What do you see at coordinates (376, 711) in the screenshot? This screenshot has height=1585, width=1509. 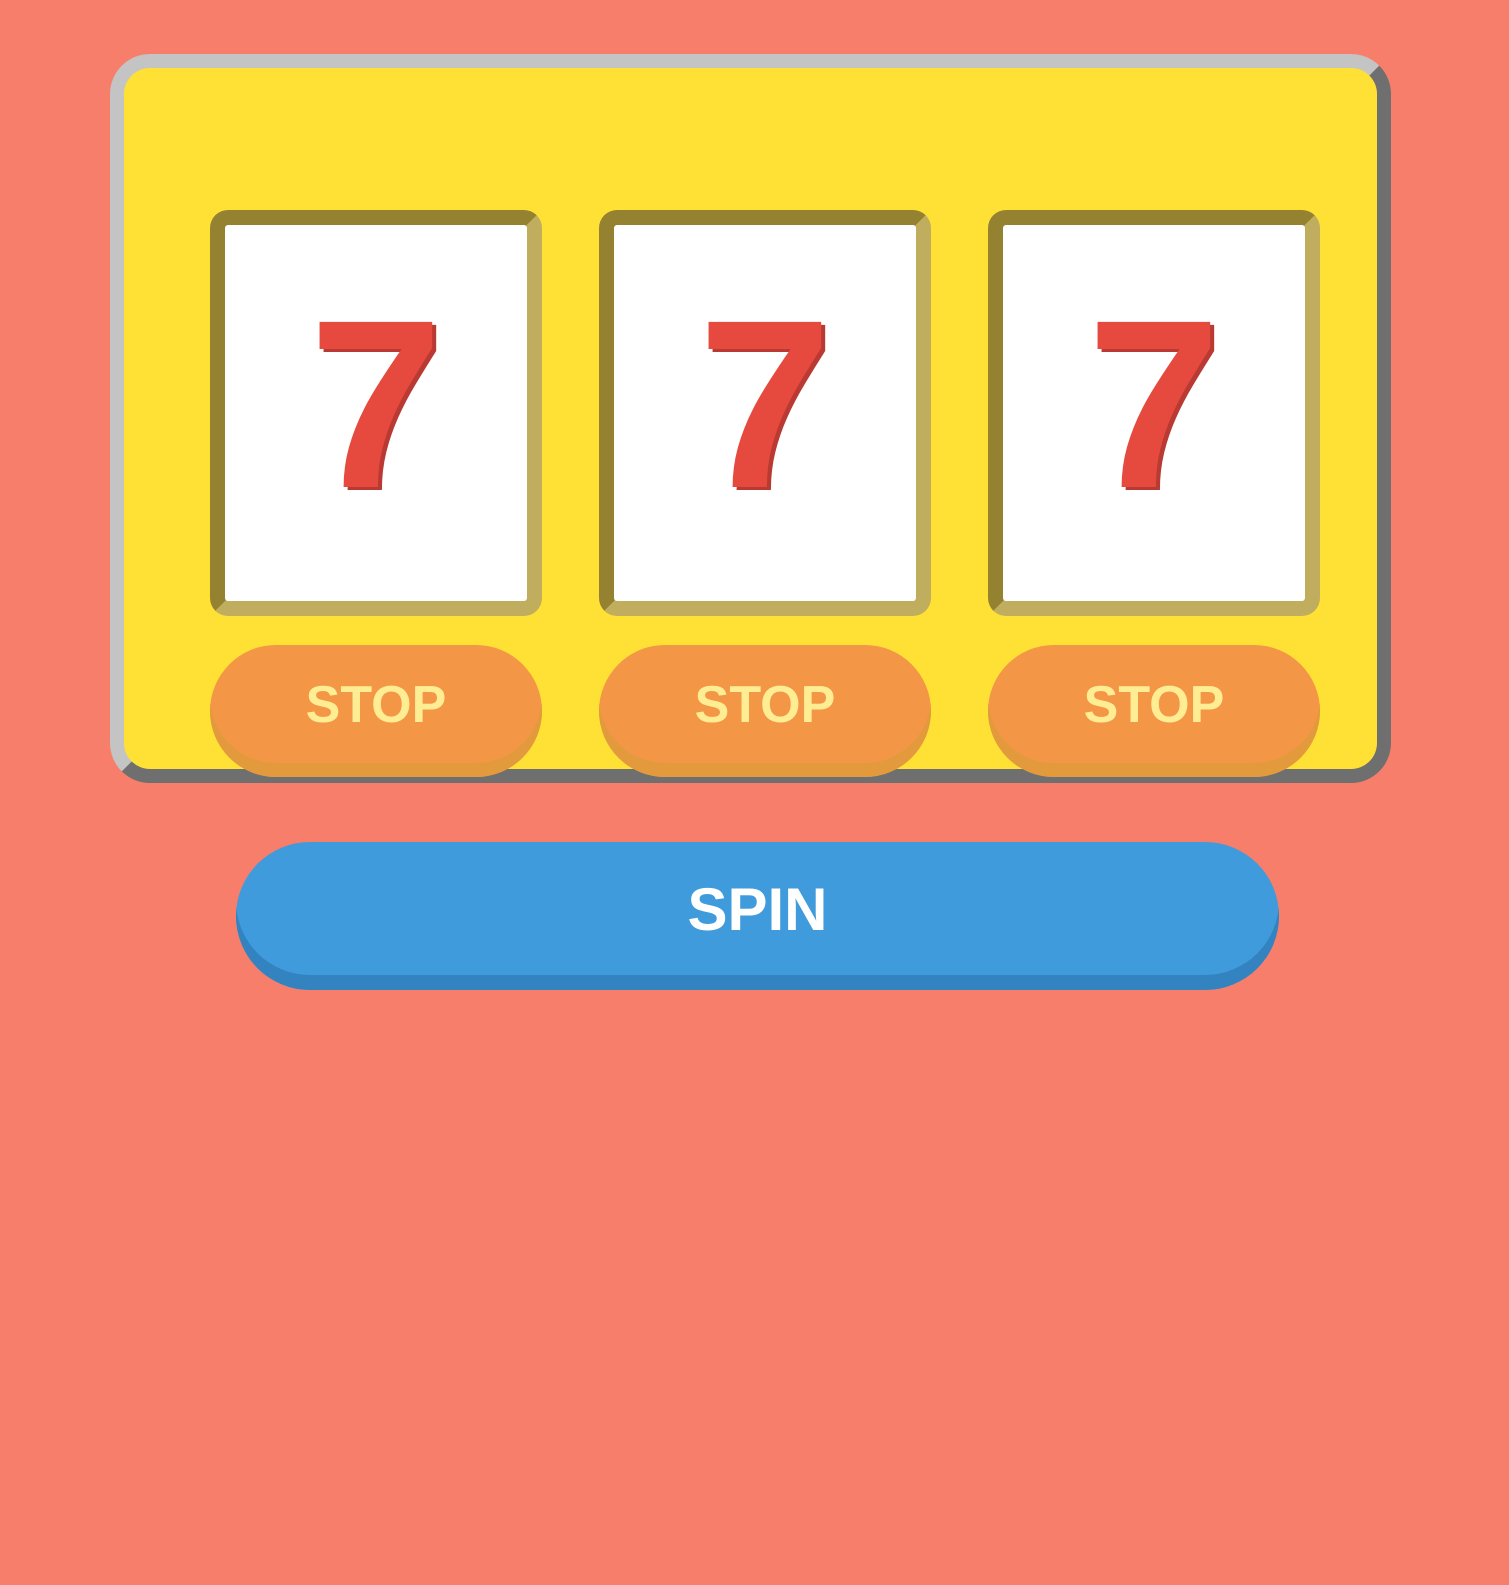 I see `stop-button-1: STOP` at bounding box center [376, 711].